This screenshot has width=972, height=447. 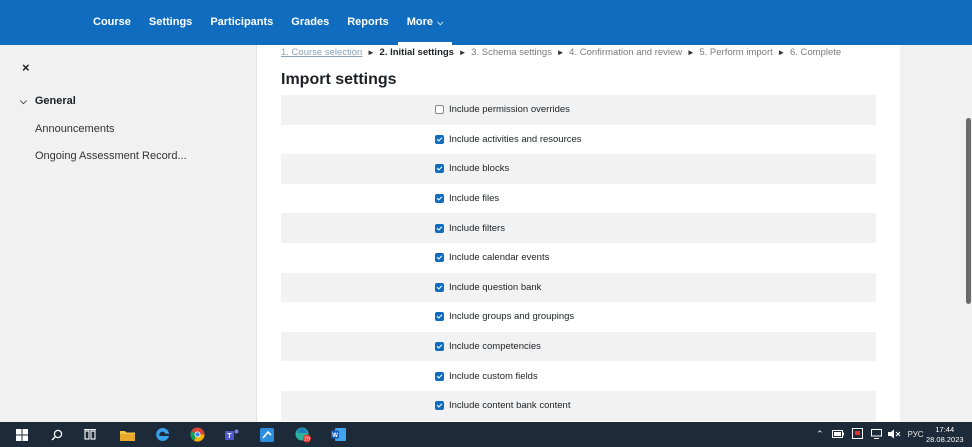 What do you see at coordinates (439, 228) in the screenshot?
I see `checkbox-filters` at bounding box center [439, 228].